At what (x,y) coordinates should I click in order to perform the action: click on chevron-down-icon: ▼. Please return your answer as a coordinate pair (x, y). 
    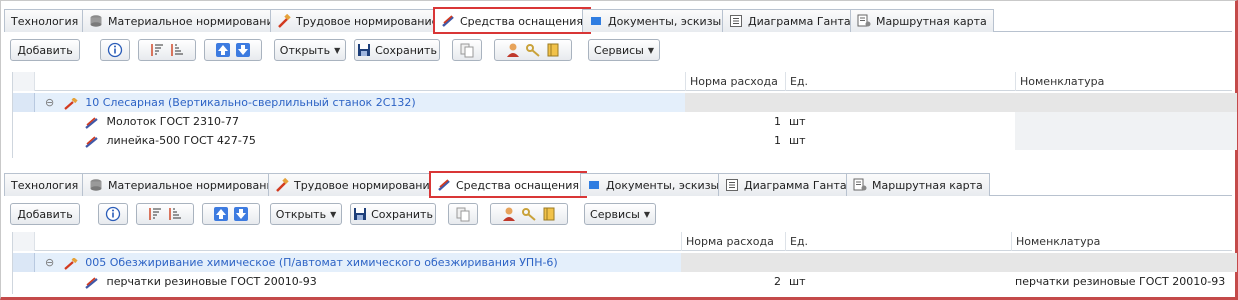
    Looking at the image, I should click on (646, 214).